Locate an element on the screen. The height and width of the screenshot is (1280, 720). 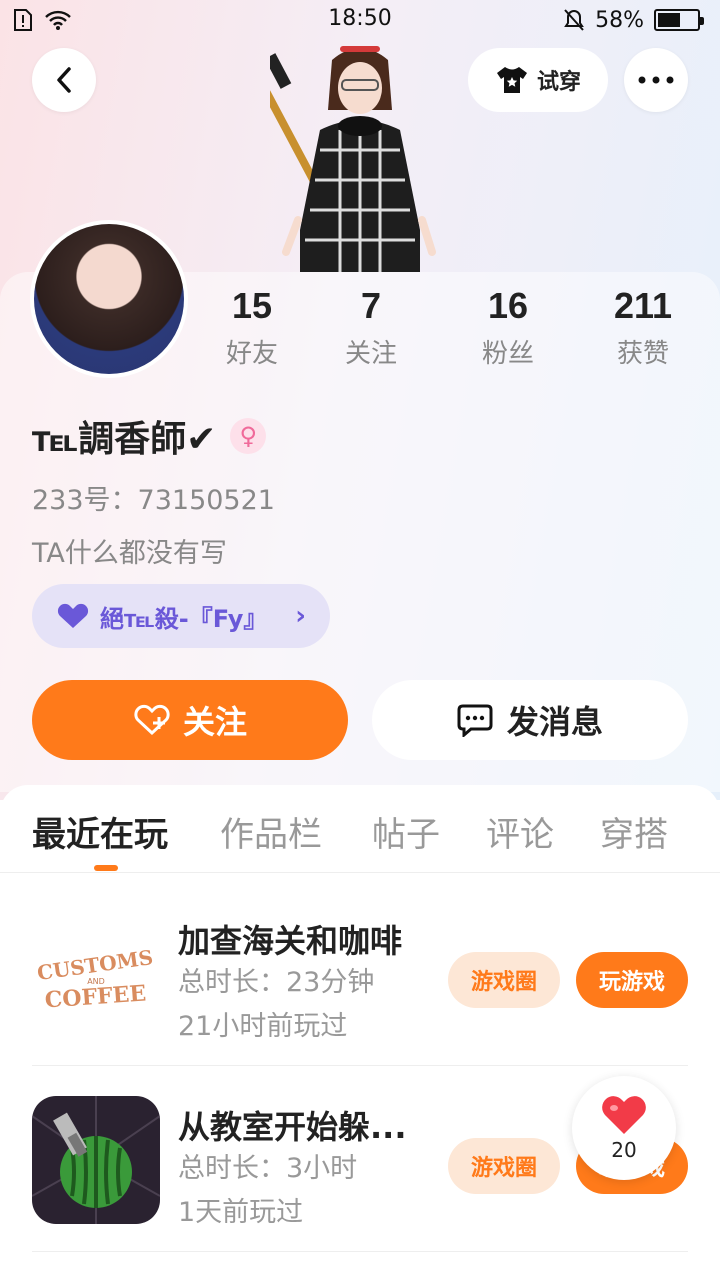
heart-plus-icon is located at coordinates (152, 720).